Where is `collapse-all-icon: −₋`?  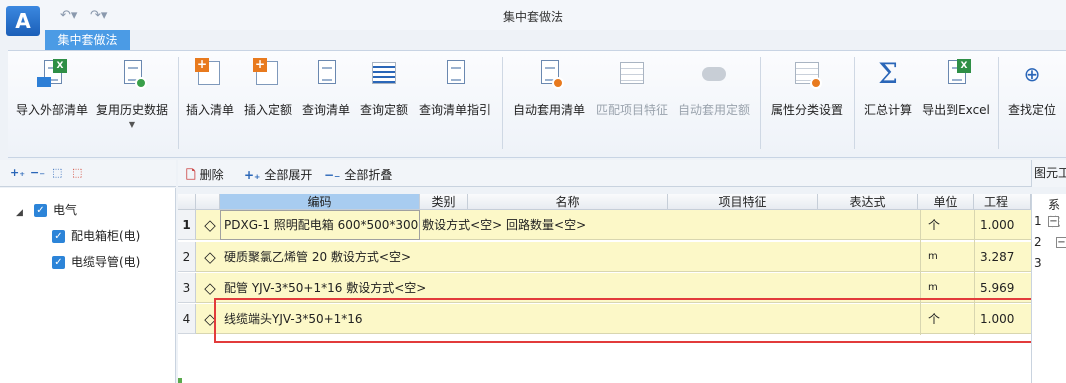 collapse-all-icon: −₋ is located at coordinates (37, 172).